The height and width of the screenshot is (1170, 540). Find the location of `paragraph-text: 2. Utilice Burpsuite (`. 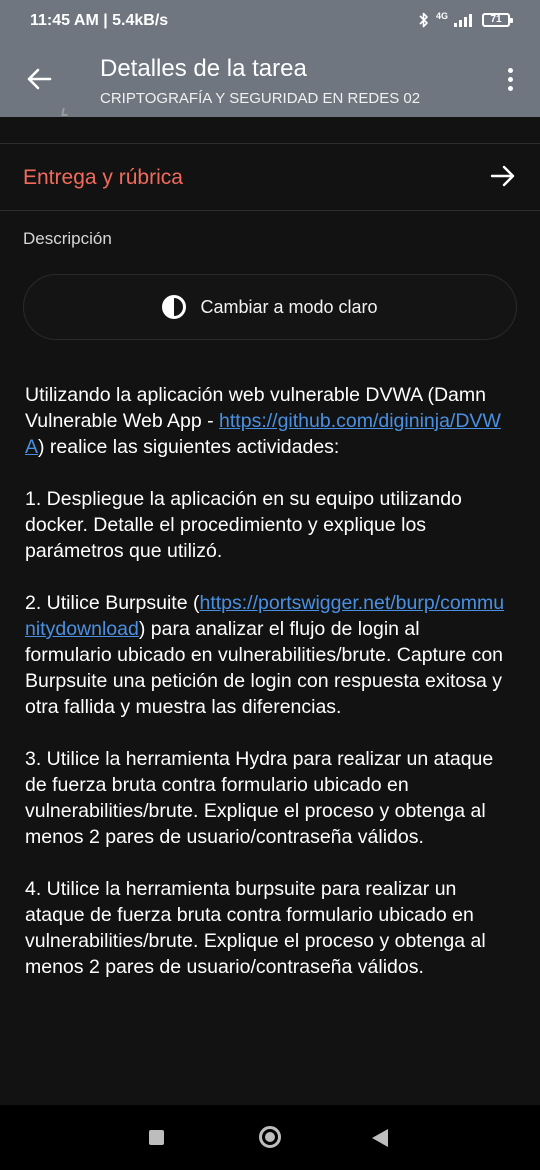

paragraph-text: 2. Utilice Burpsuite ( is located at coordinates (112, 603).